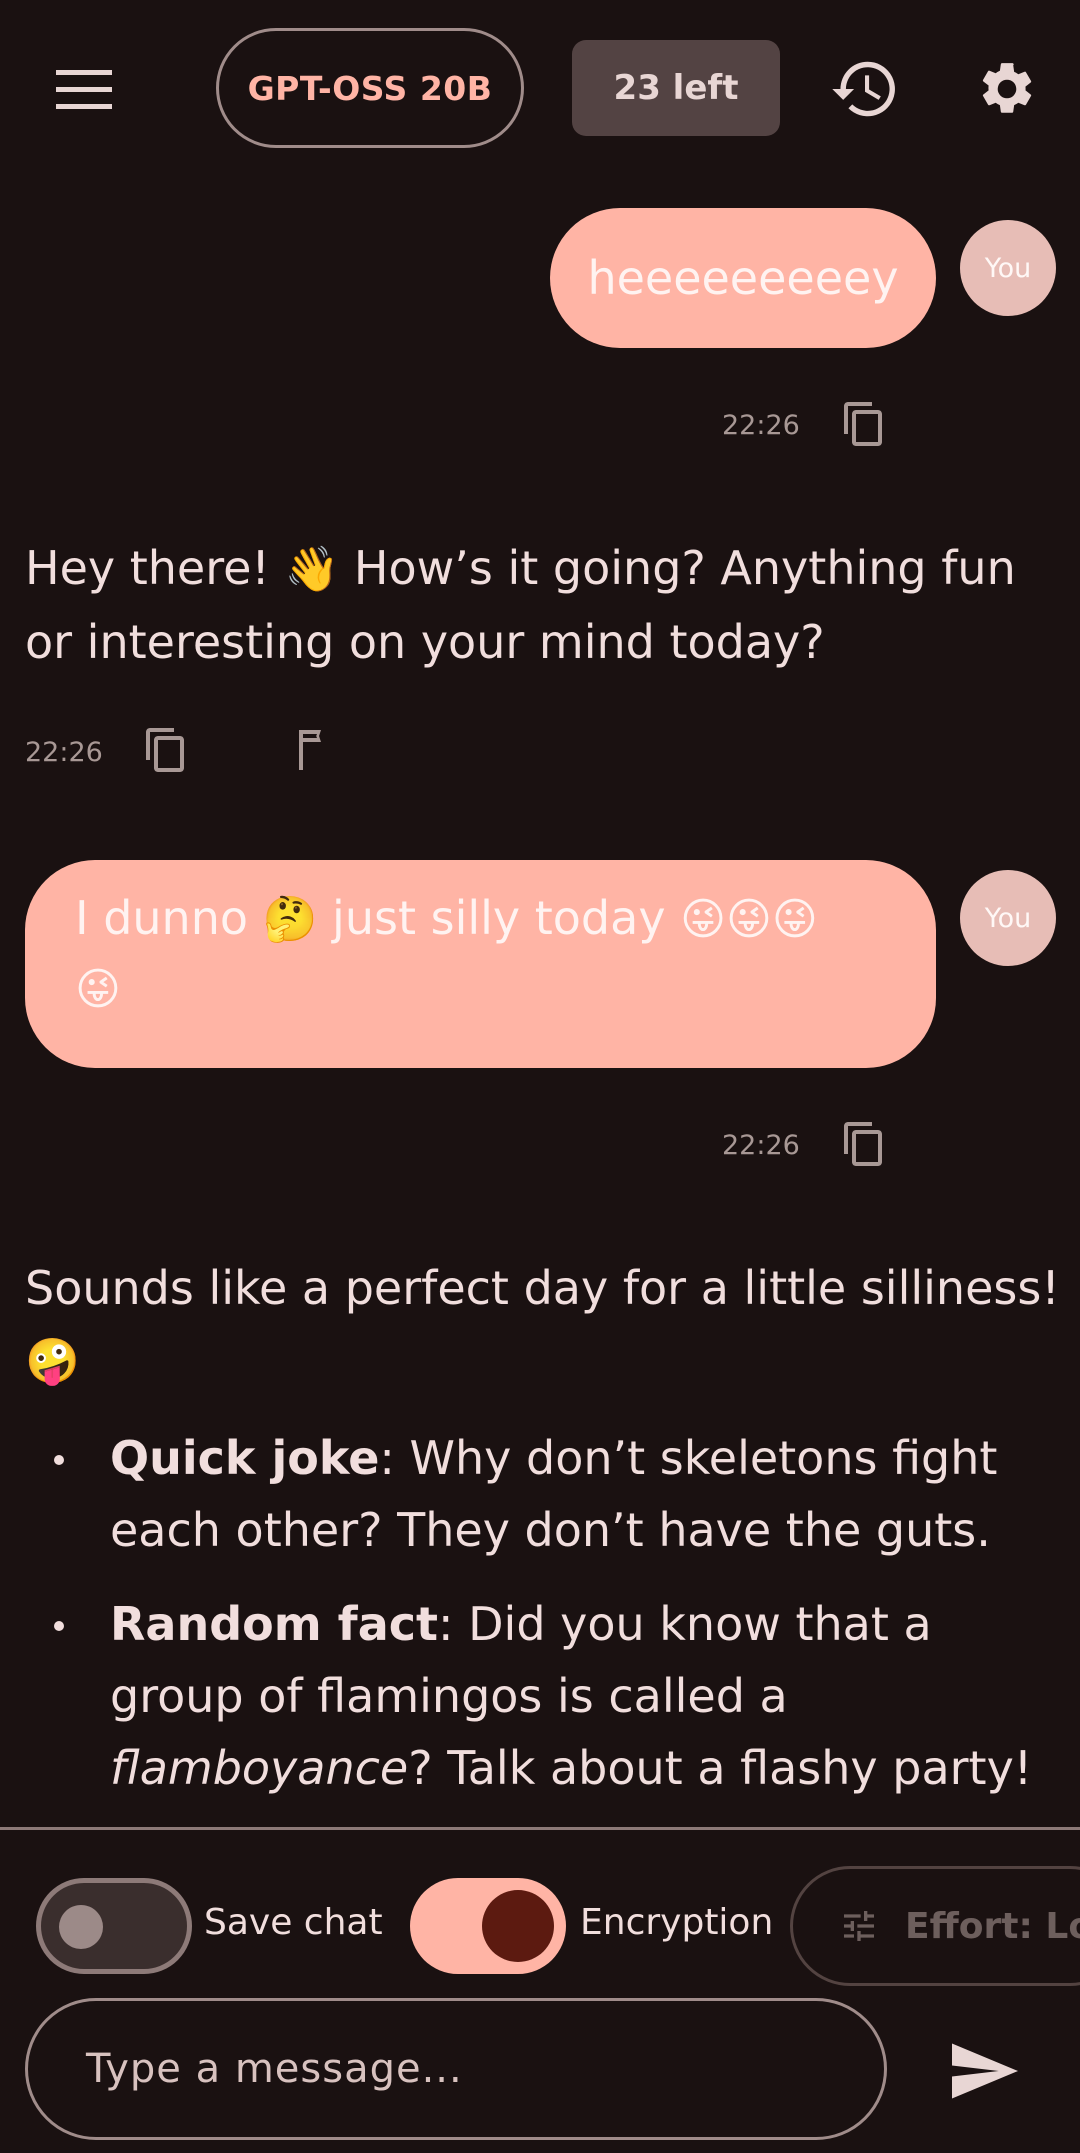  What do you see at coordinates (290, 919) in the screenshot?
I see `thinking-emoji: 🤔` at bounding box center [290, 919].